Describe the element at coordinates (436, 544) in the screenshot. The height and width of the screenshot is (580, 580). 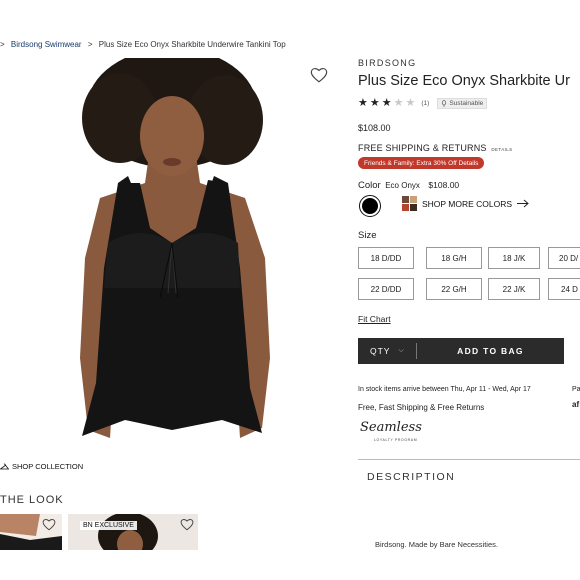
I see `description-tagline: Birdsong. Made by Bare Necessities.` at that location.